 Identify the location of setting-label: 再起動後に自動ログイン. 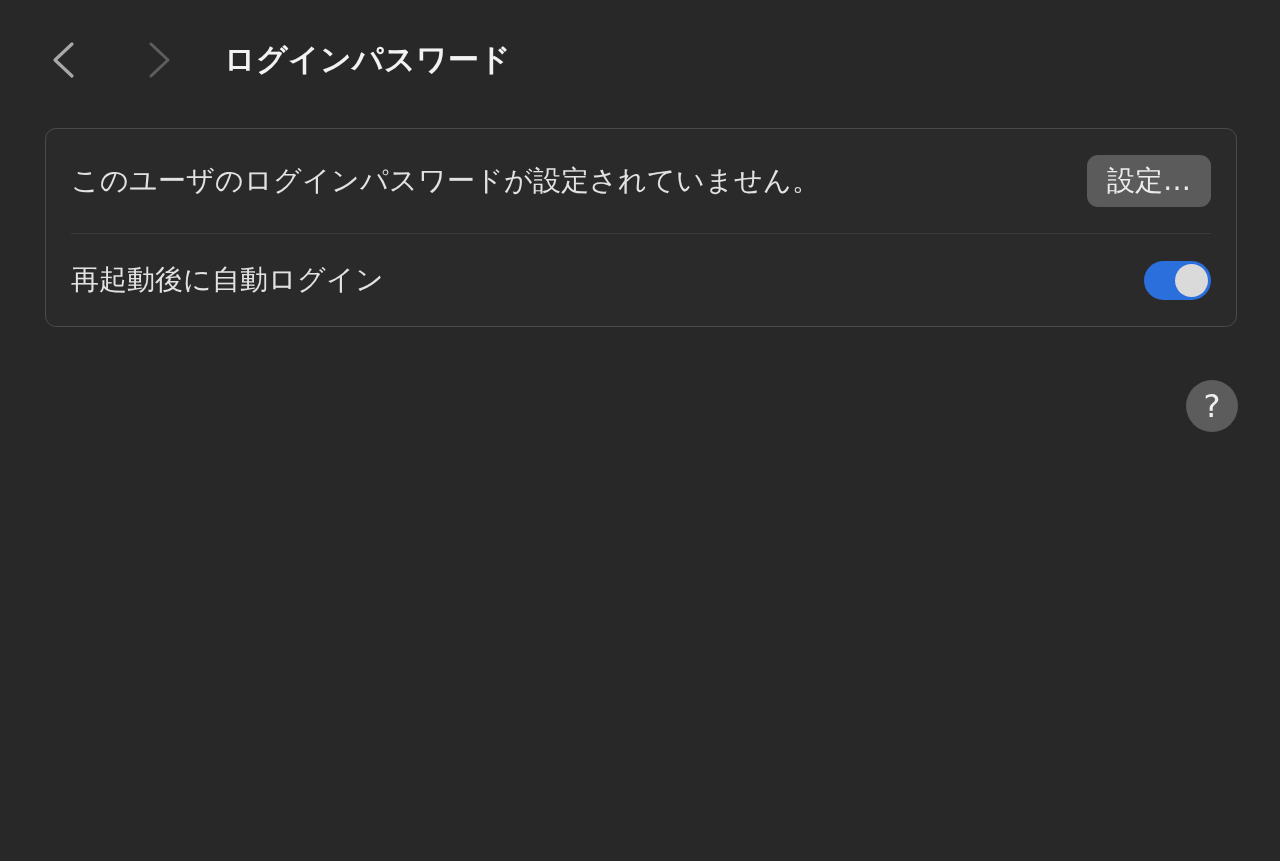
(227, 280).